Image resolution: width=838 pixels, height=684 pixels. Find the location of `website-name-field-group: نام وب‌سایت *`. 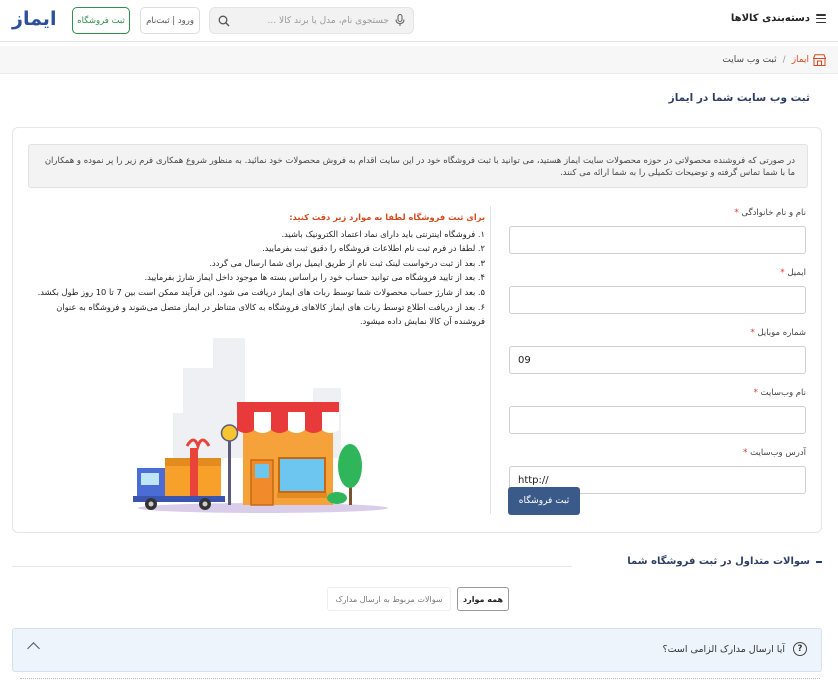

website-name-field-group: نام وب‌سایت * is located at coordinates (656, 411).